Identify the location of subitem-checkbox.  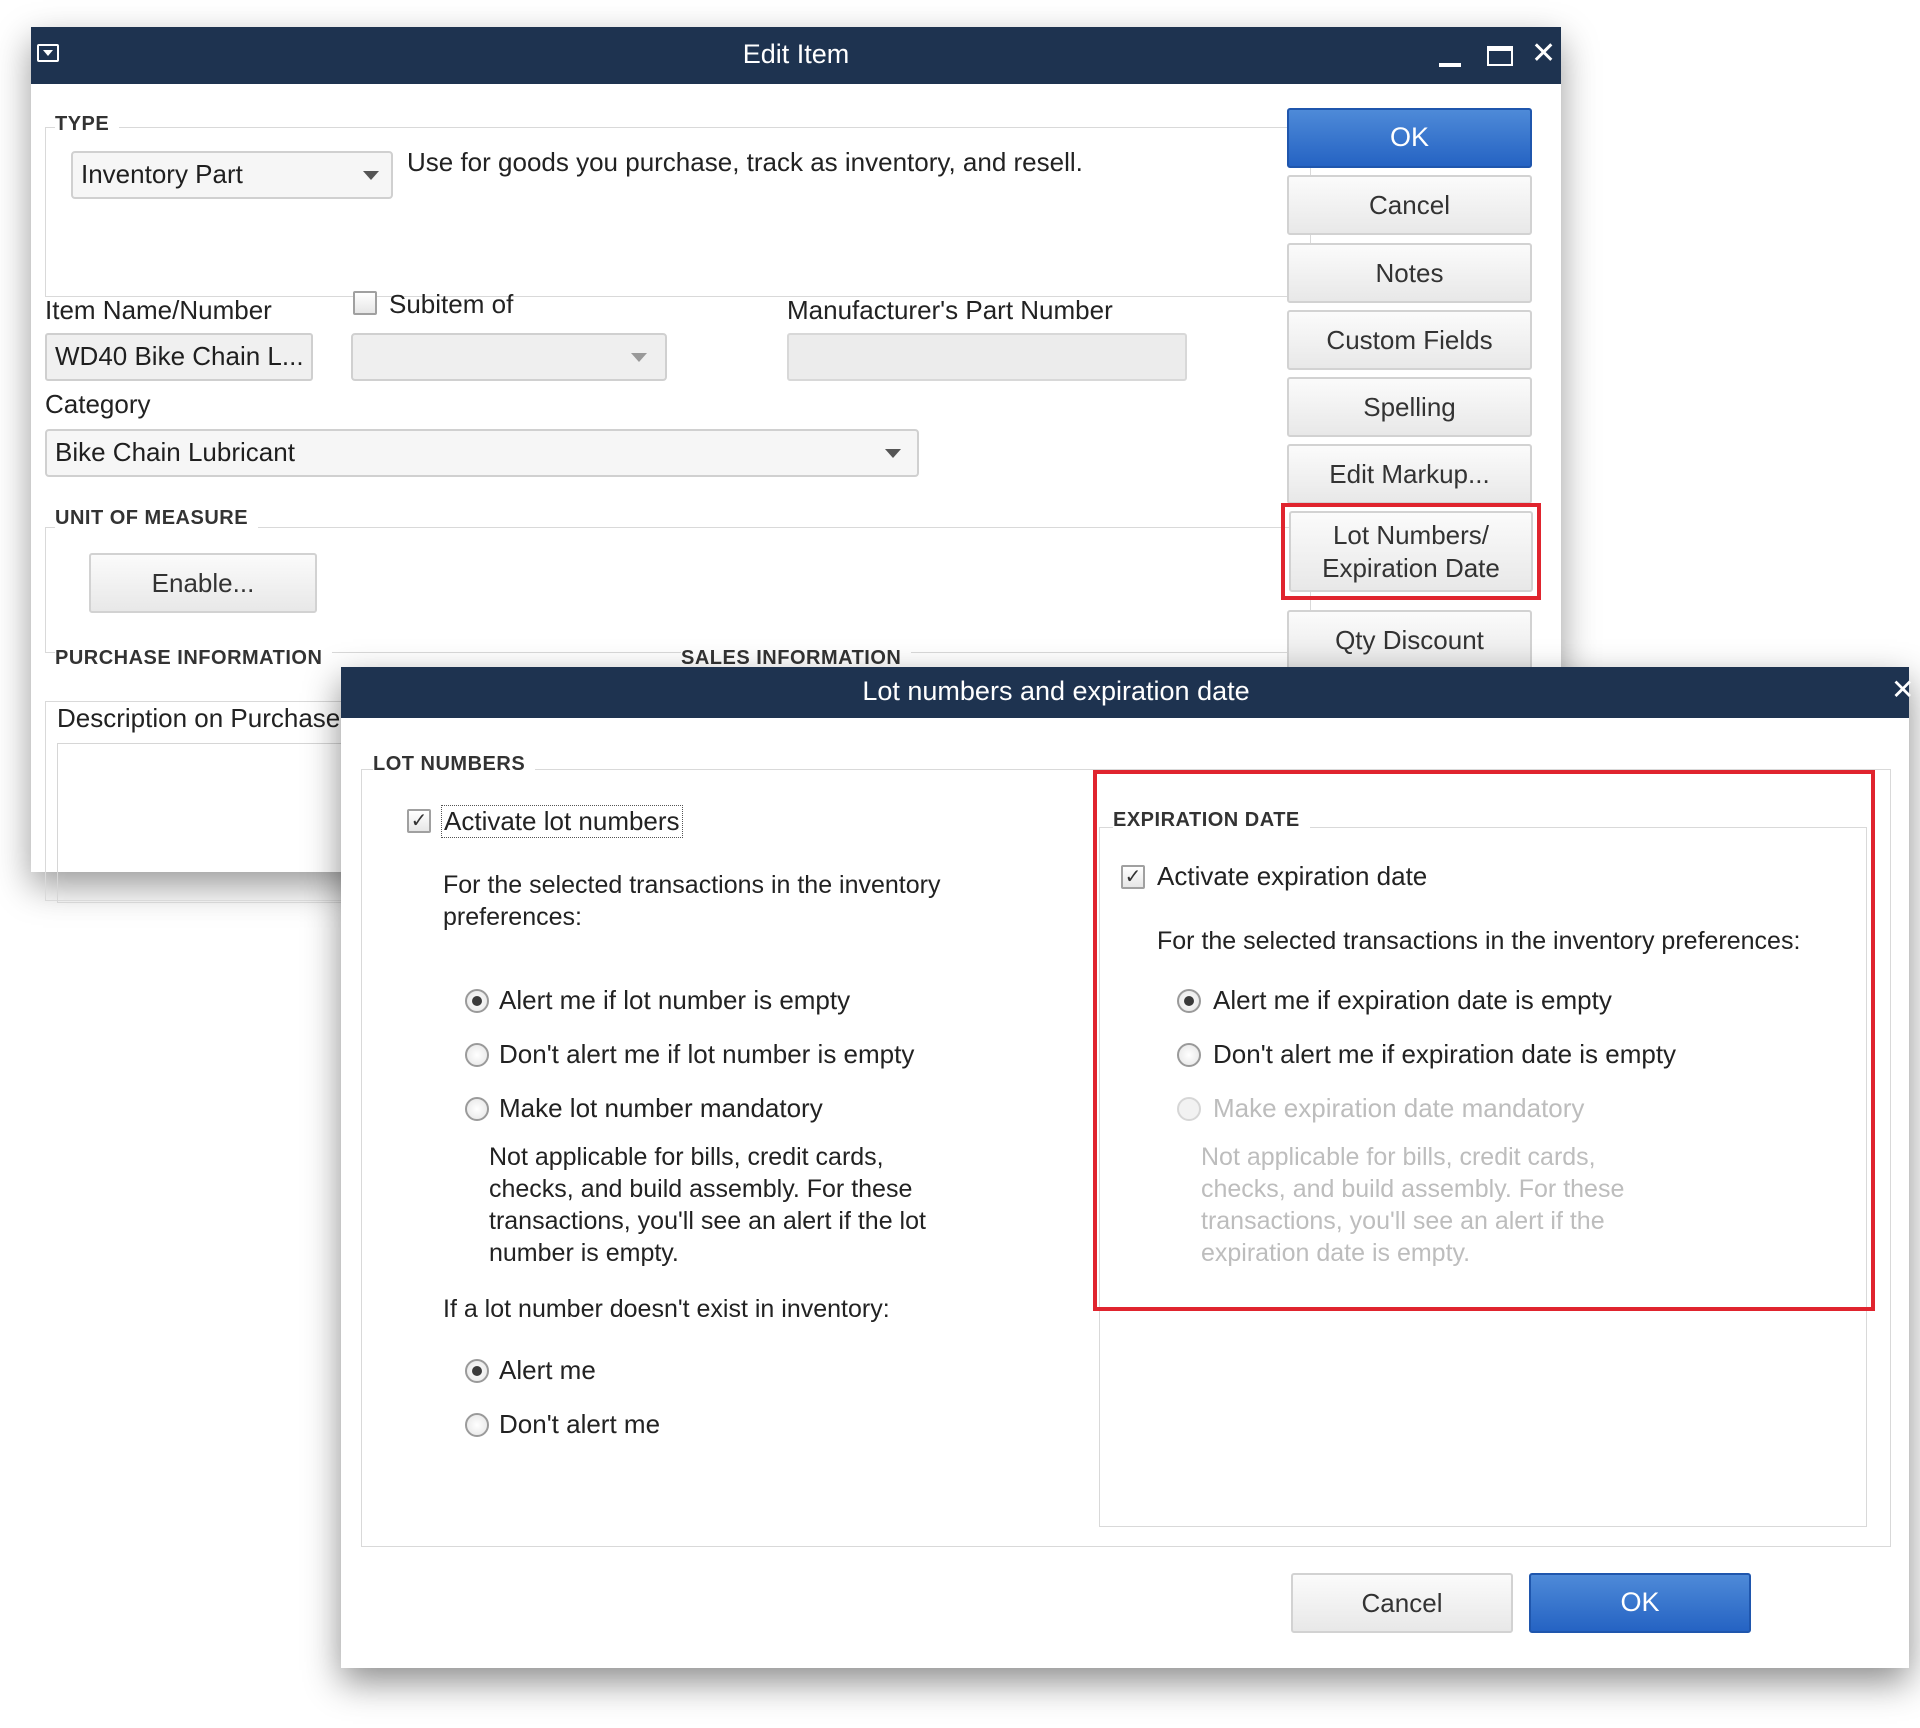
(365, 303).